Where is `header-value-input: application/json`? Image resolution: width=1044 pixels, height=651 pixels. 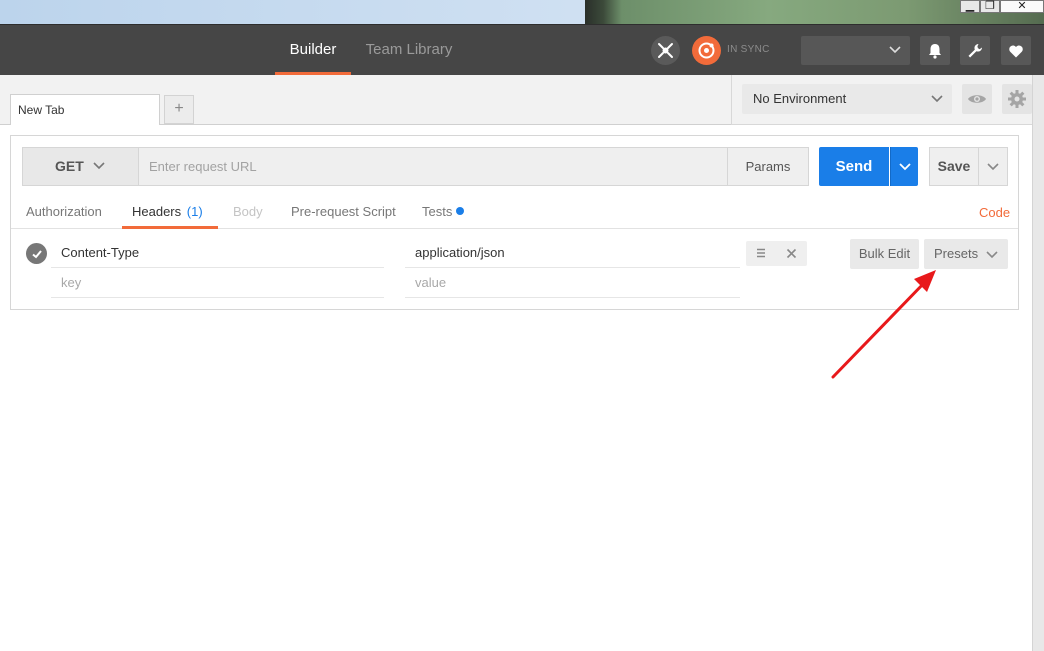
header-value-input: application/json is located at coordinates (572, 253).